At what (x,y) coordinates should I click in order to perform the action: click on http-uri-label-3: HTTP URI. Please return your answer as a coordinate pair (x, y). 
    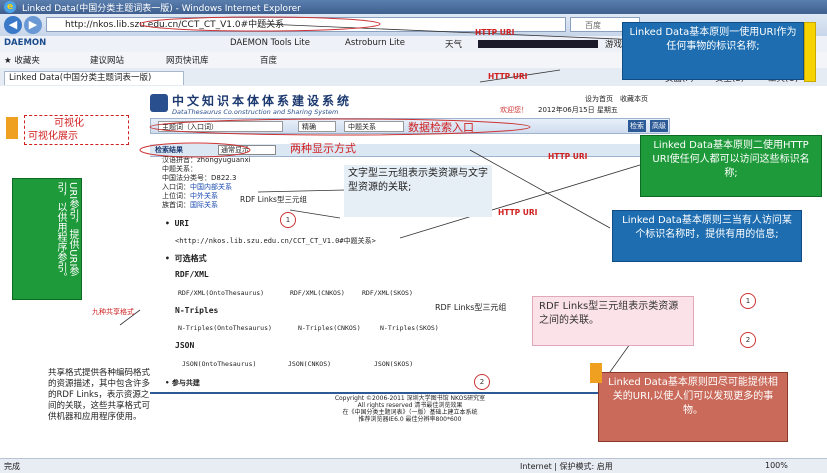
    Looking at the image, I should click on (568, 156).